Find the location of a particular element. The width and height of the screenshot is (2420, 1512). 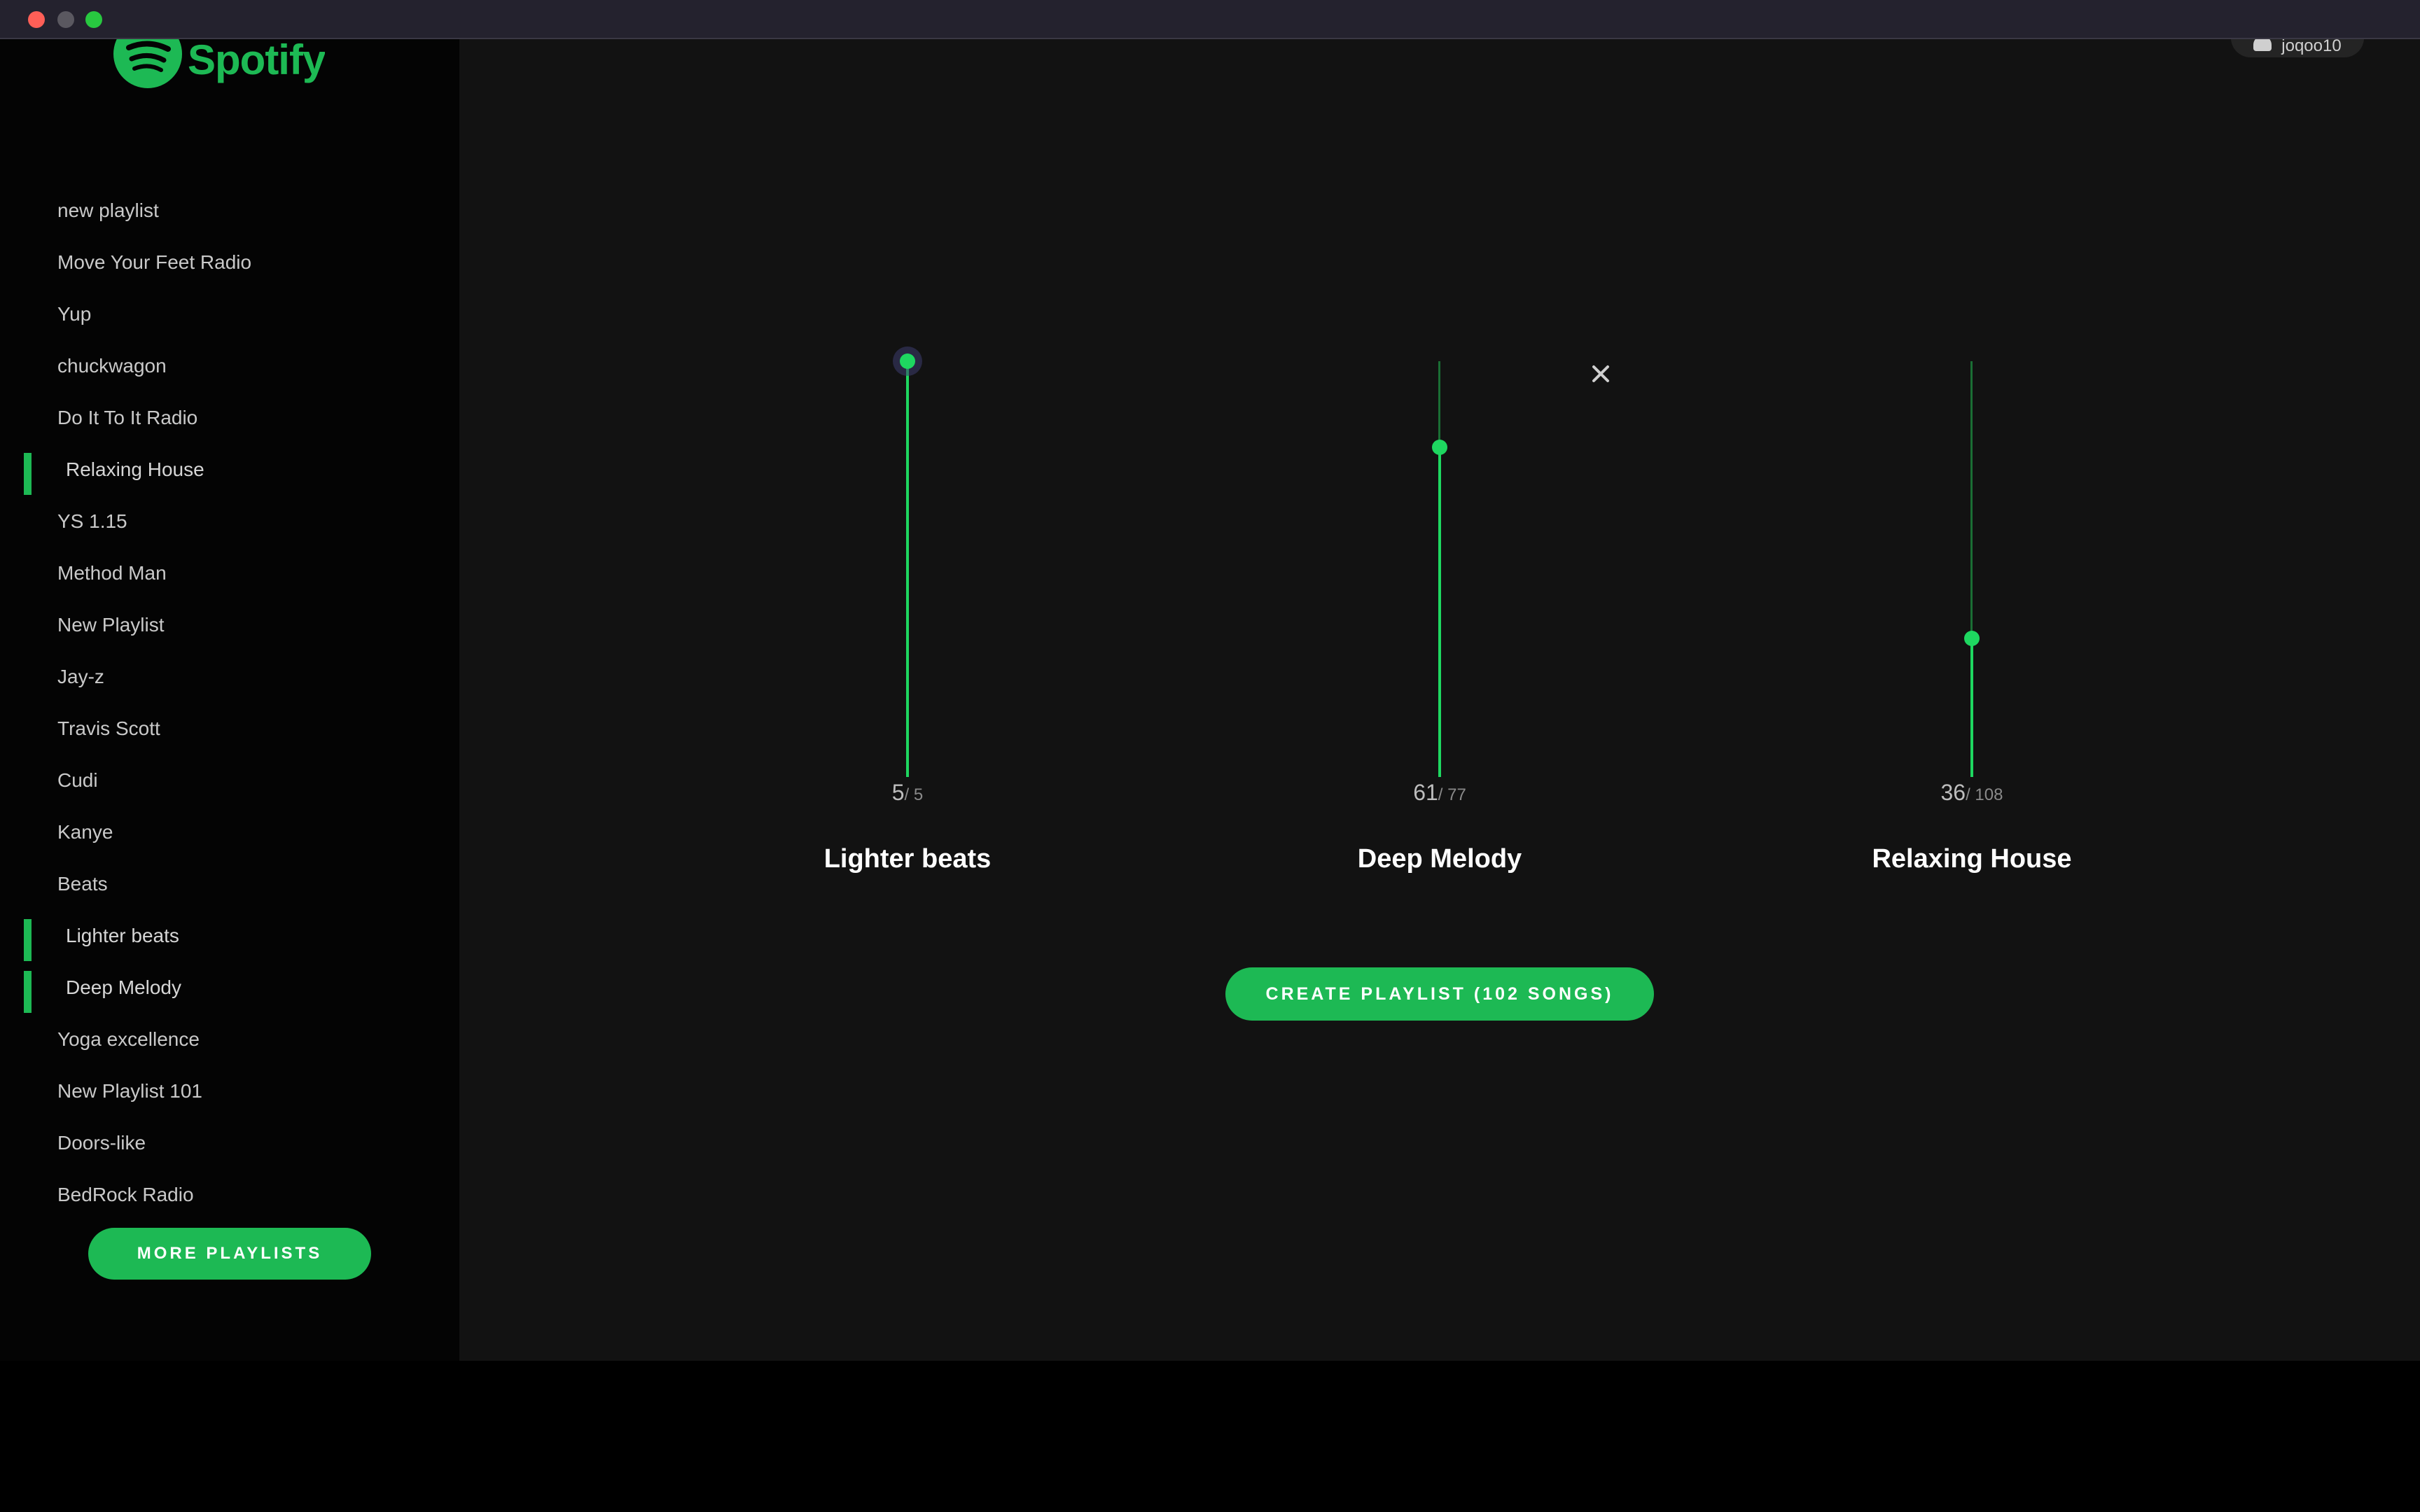

song-count-value: 61 is located at coordinates (1425, 792).